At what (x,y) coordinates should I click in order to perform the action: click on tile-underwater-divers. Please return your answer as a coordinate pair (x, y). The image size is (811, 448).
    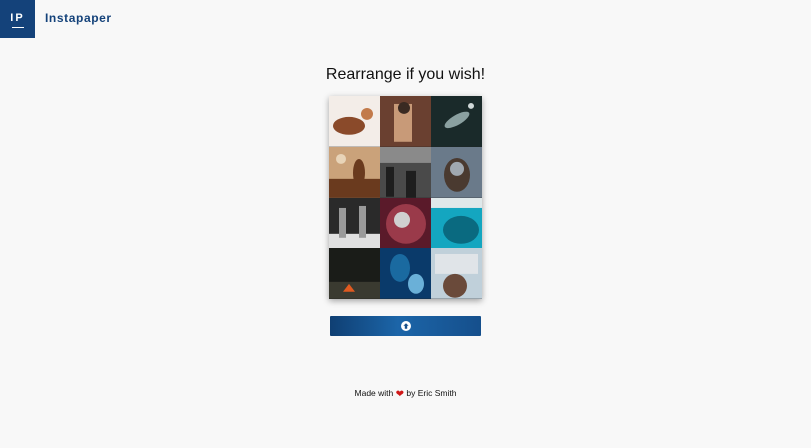
    Looking at the image, I should click on (405, 273).